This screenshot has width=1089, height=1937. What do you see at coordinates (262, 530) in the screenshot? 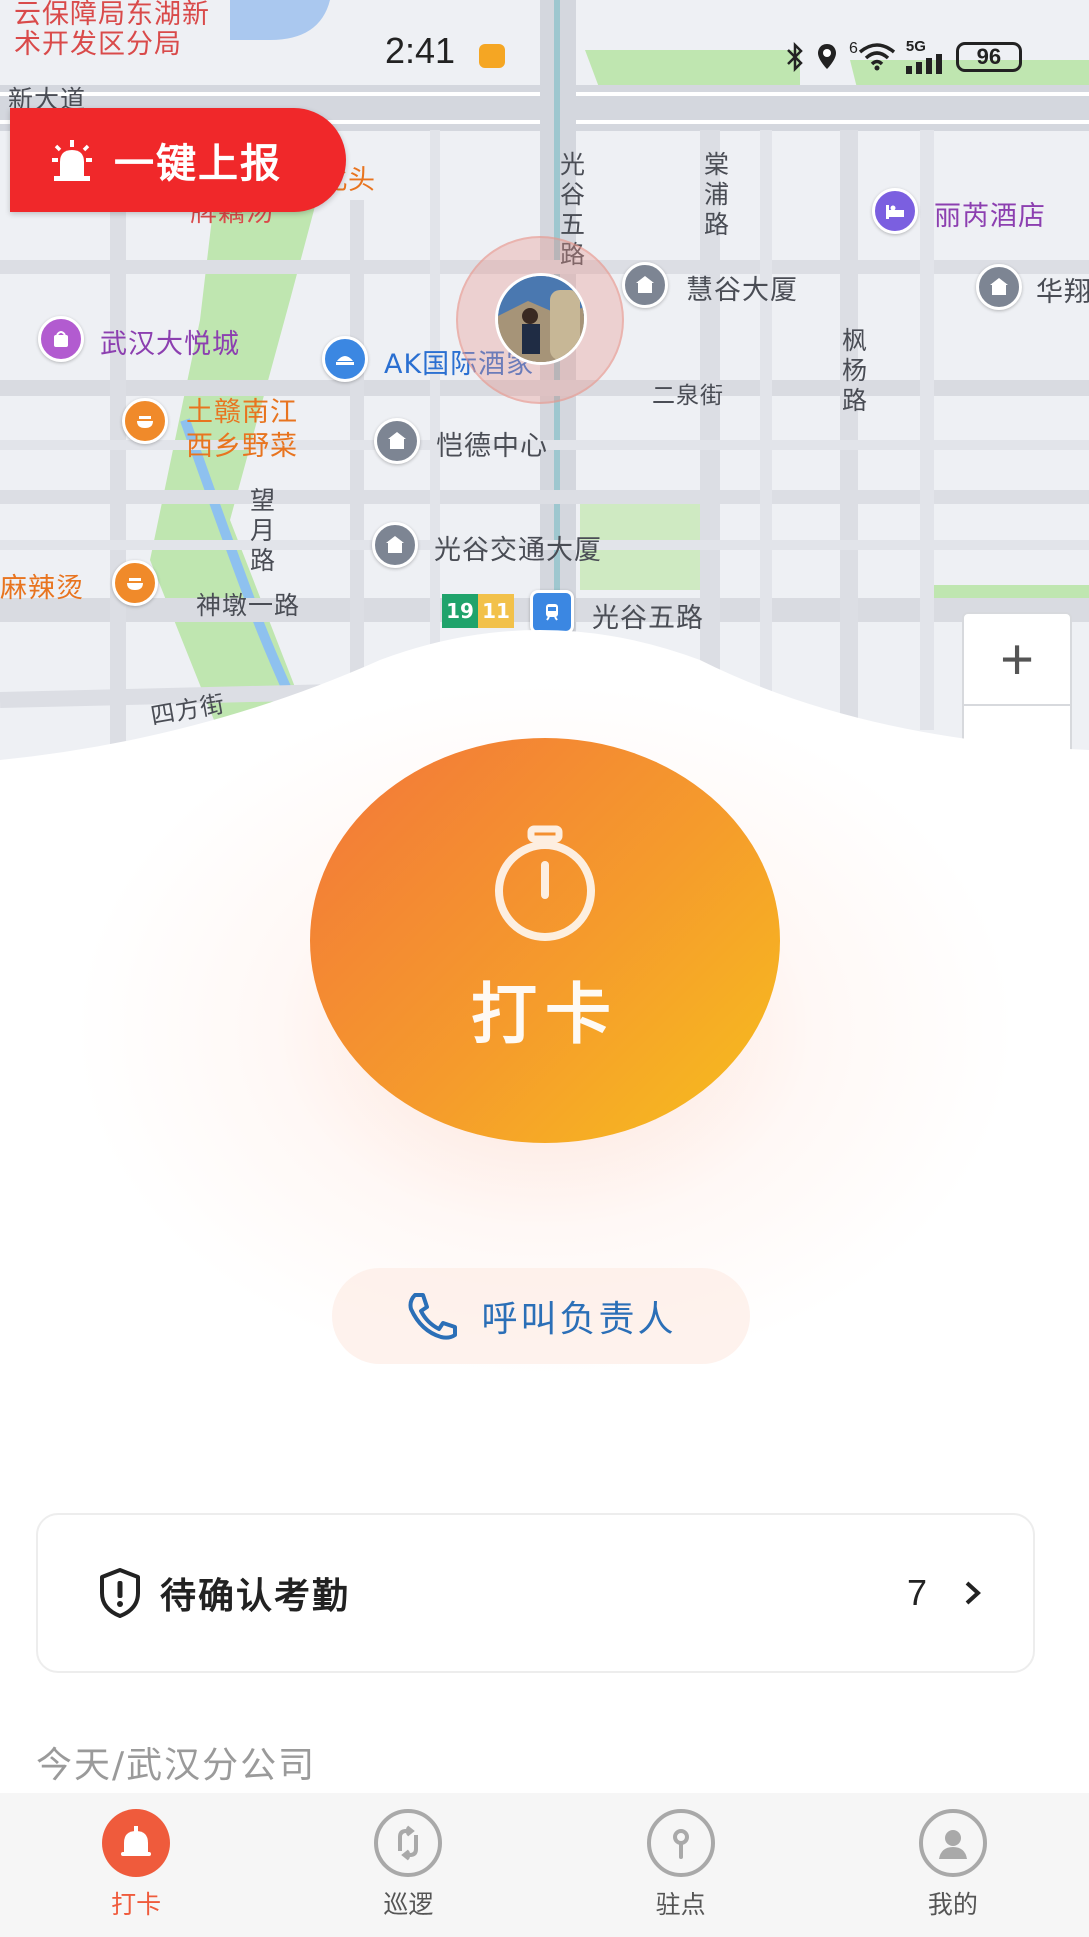
I see `map-label: 望月路` at bounding box center [262, 530].